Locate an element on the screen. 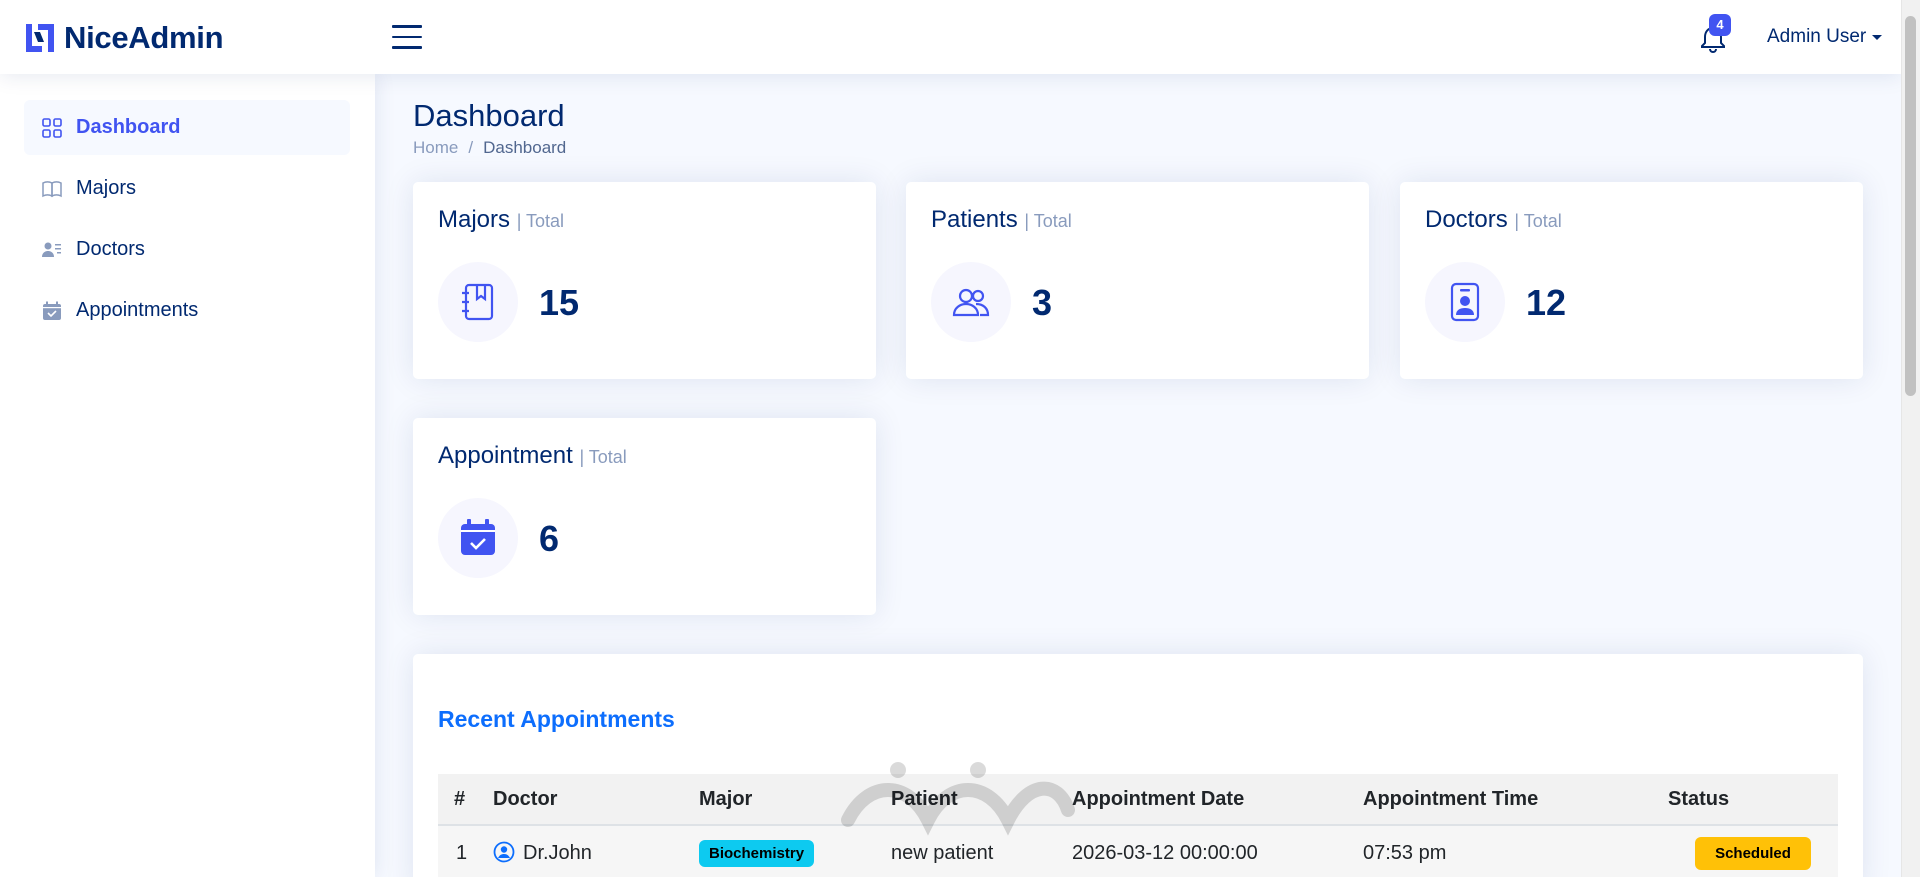 The width and height of the screenshot is (1920, 877). doctors-card: Doctors | Total 12 is located at coordinates (1631, 280).